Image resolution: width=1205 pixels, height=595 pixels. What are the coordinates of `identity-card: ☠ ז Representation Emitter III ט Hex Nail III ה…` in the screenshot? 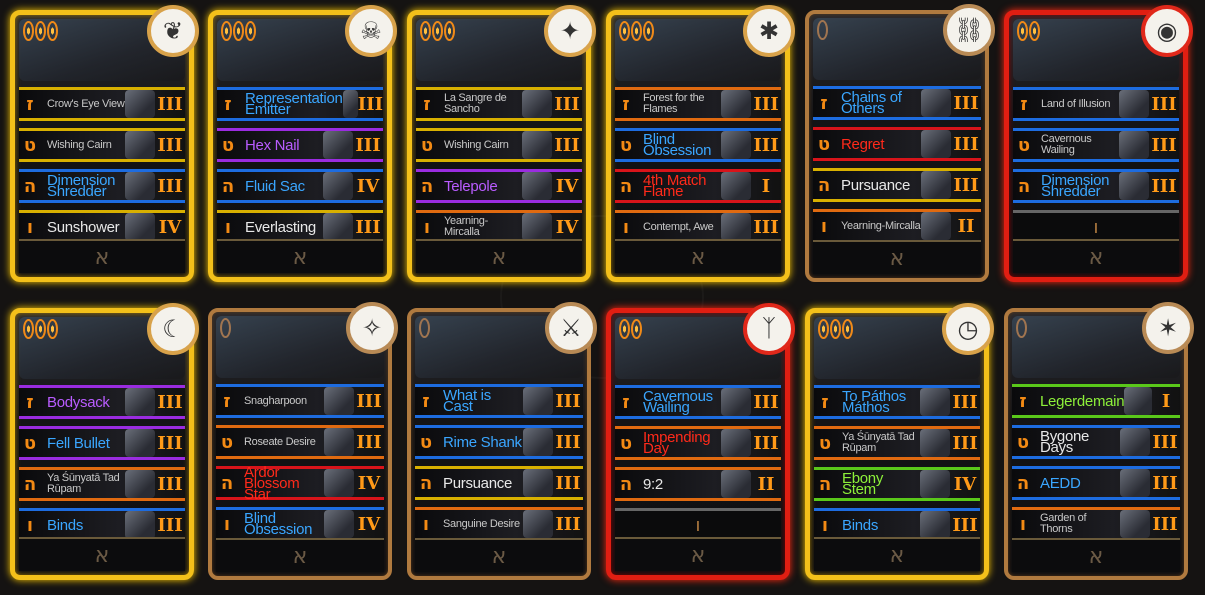 It's located at (302, 143).